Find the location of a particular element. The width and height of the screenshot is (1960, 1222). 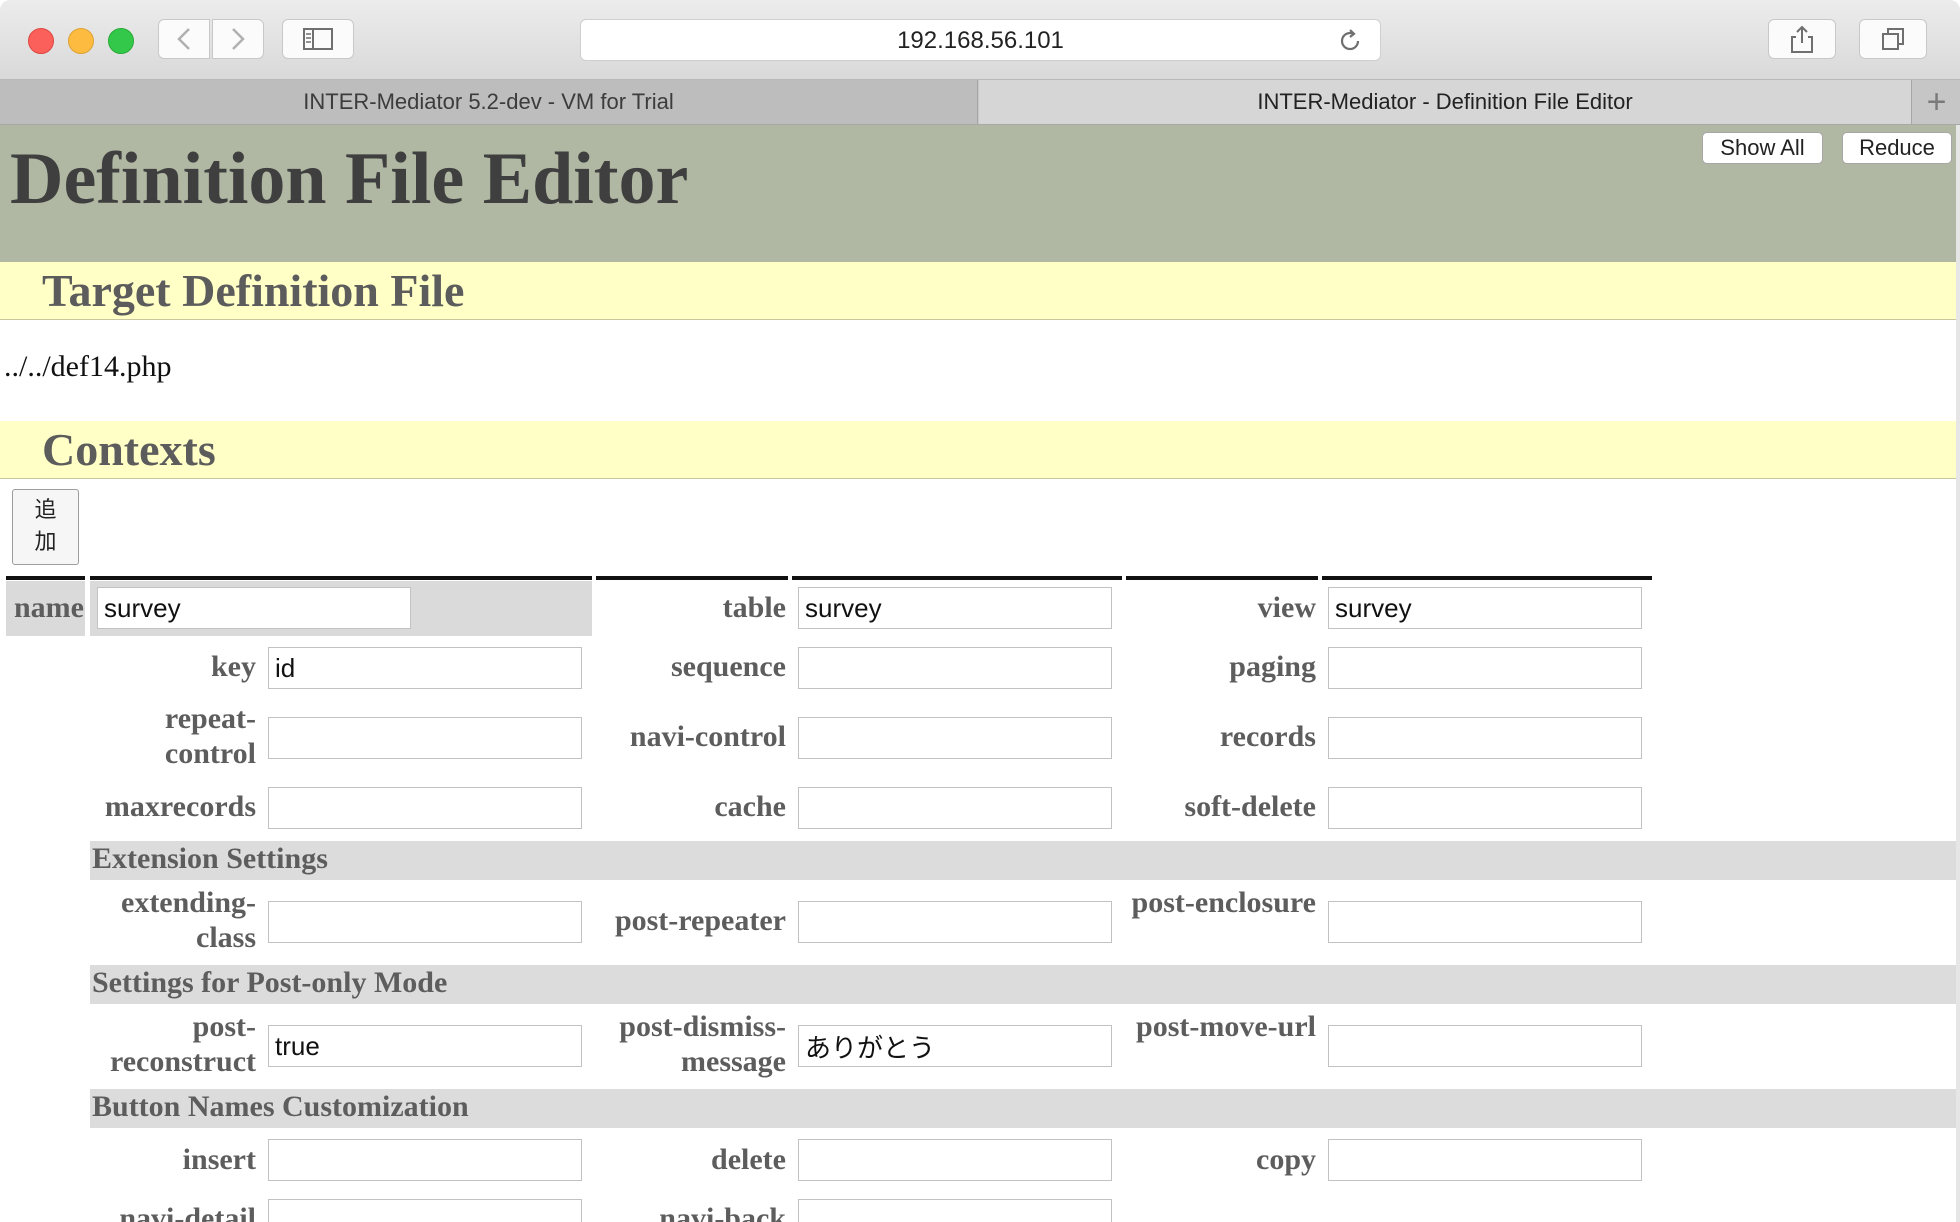

chevron-right-icon is located at coordinates (238, 39).